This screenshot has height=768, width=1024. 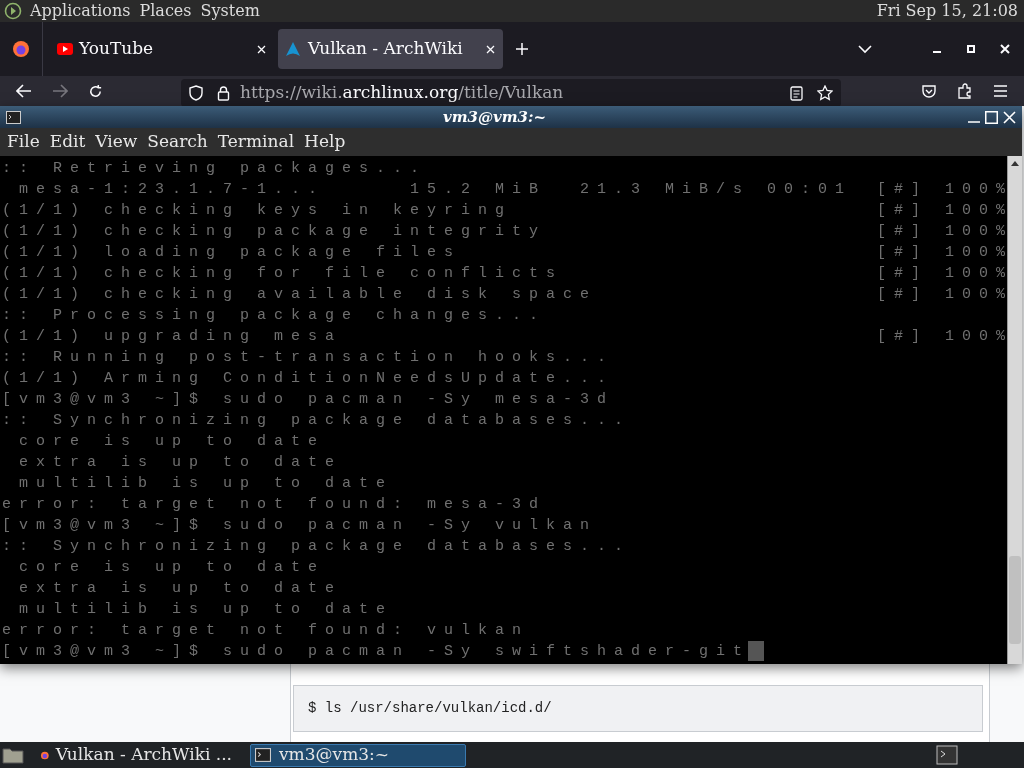 What do you see at coordinates (161, 49) in the screenshot?
I see `browser-tab: YouTube` at bounding box center [161, 49].